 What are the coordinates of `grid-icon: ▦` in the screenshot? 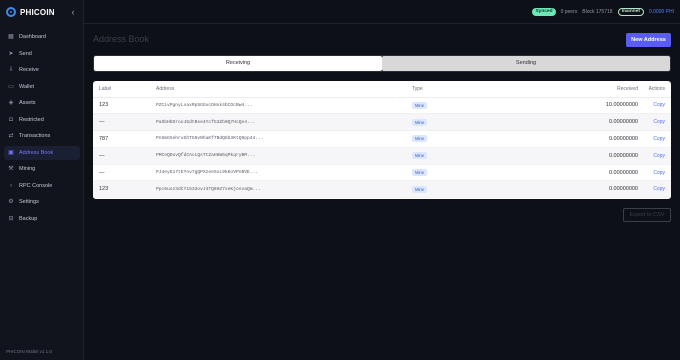 It's located at (11, 37).